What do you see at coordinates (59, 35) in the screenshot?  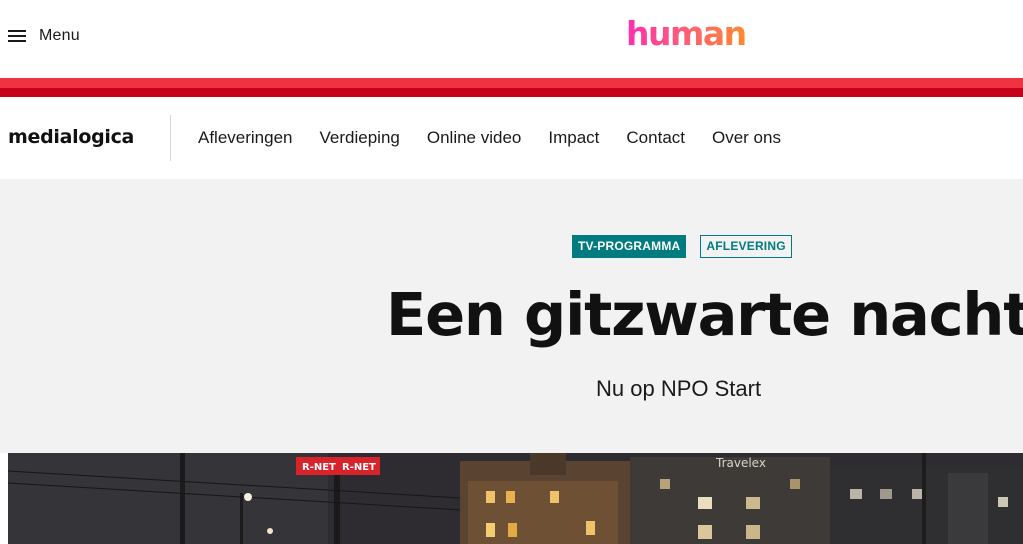 I see `menu-label: Menu` at bounding box center [59, 35].